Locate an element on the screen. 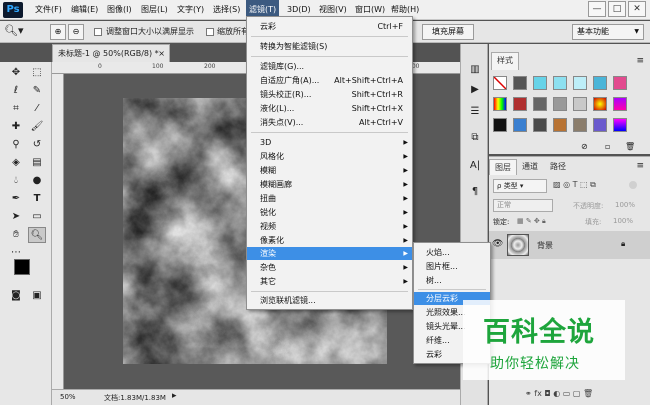 Image resolution: width=650 pixels, height=405 pixels. quick-mask-icon: ◙ is located at coordinates (16, 296).